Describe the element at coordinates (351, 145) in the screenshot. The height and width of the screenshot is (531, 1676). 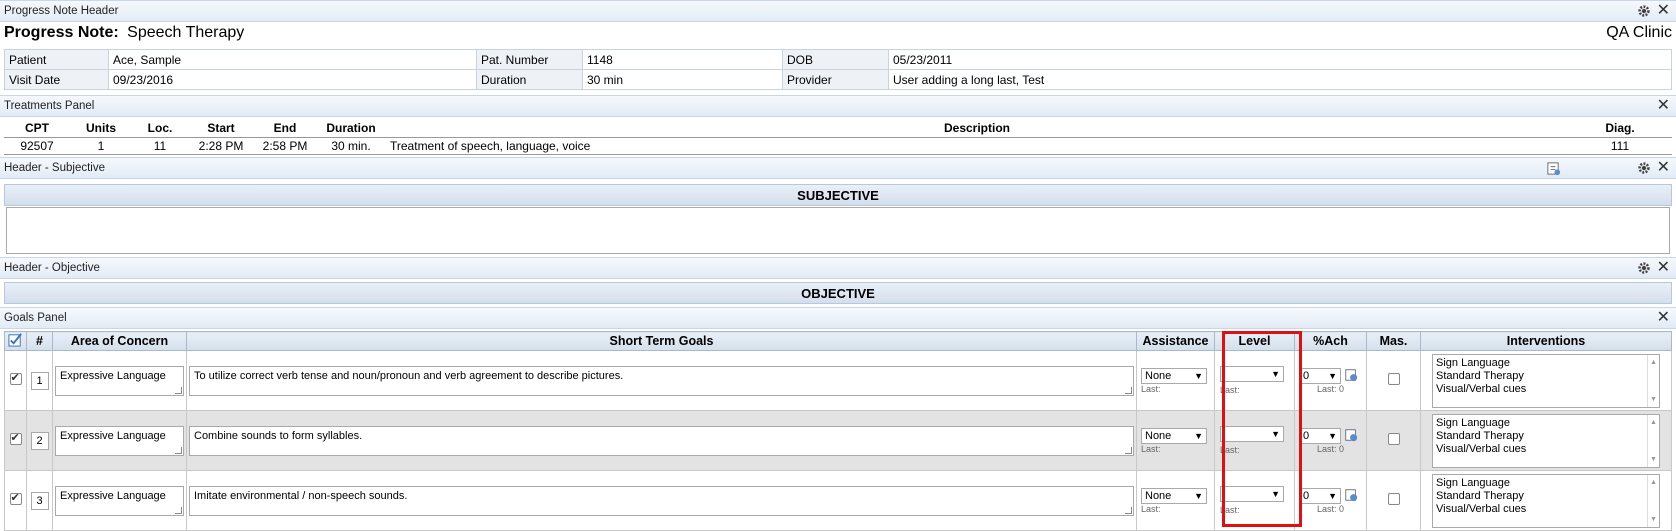
I see `duration-cell: 30 min.` at that location.